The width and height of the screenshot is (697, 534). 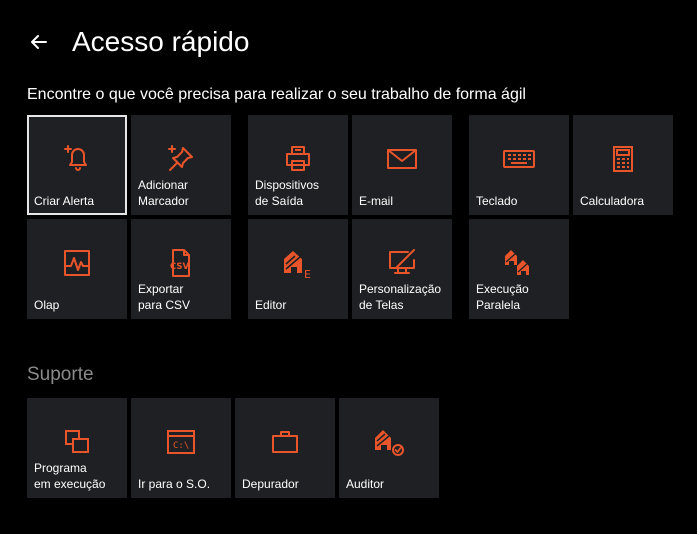 I want to click on screen-edit-icon, so click(x=402, y=261).